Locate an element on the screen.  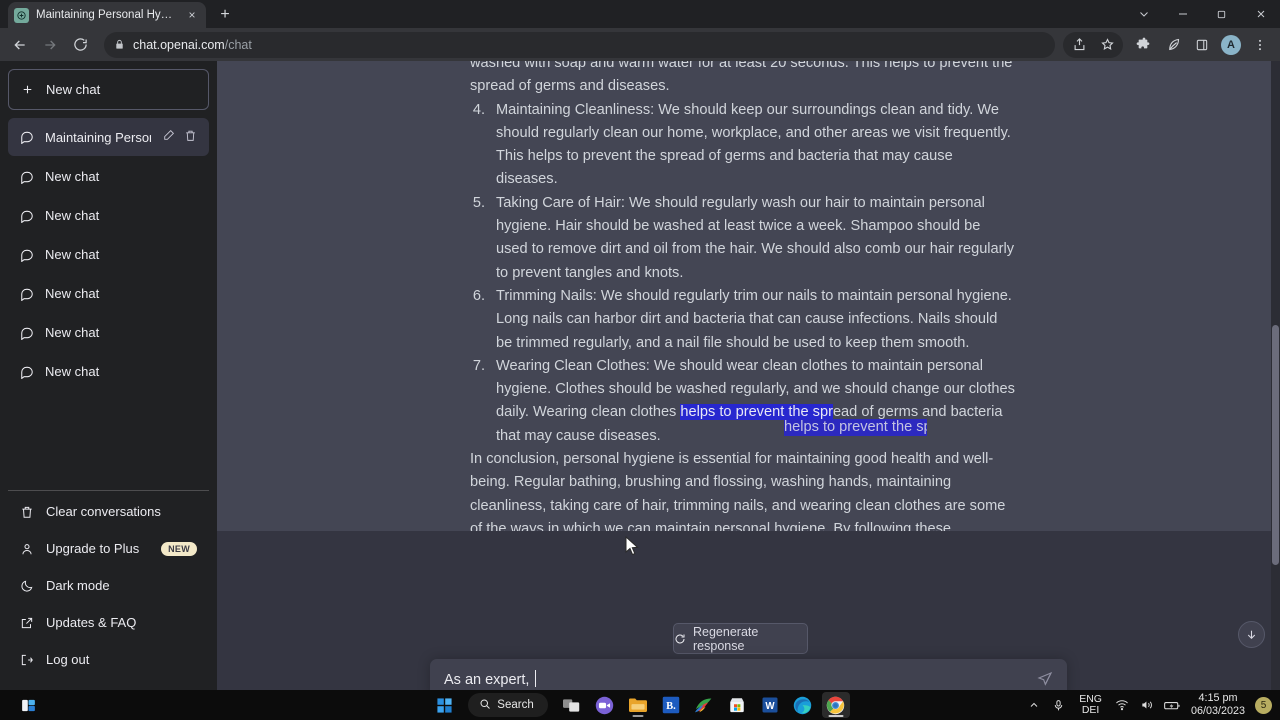
sidebar-item-maintaining-personal-hygiene: Maintaining Personal H is located at coordinates (108, 137).